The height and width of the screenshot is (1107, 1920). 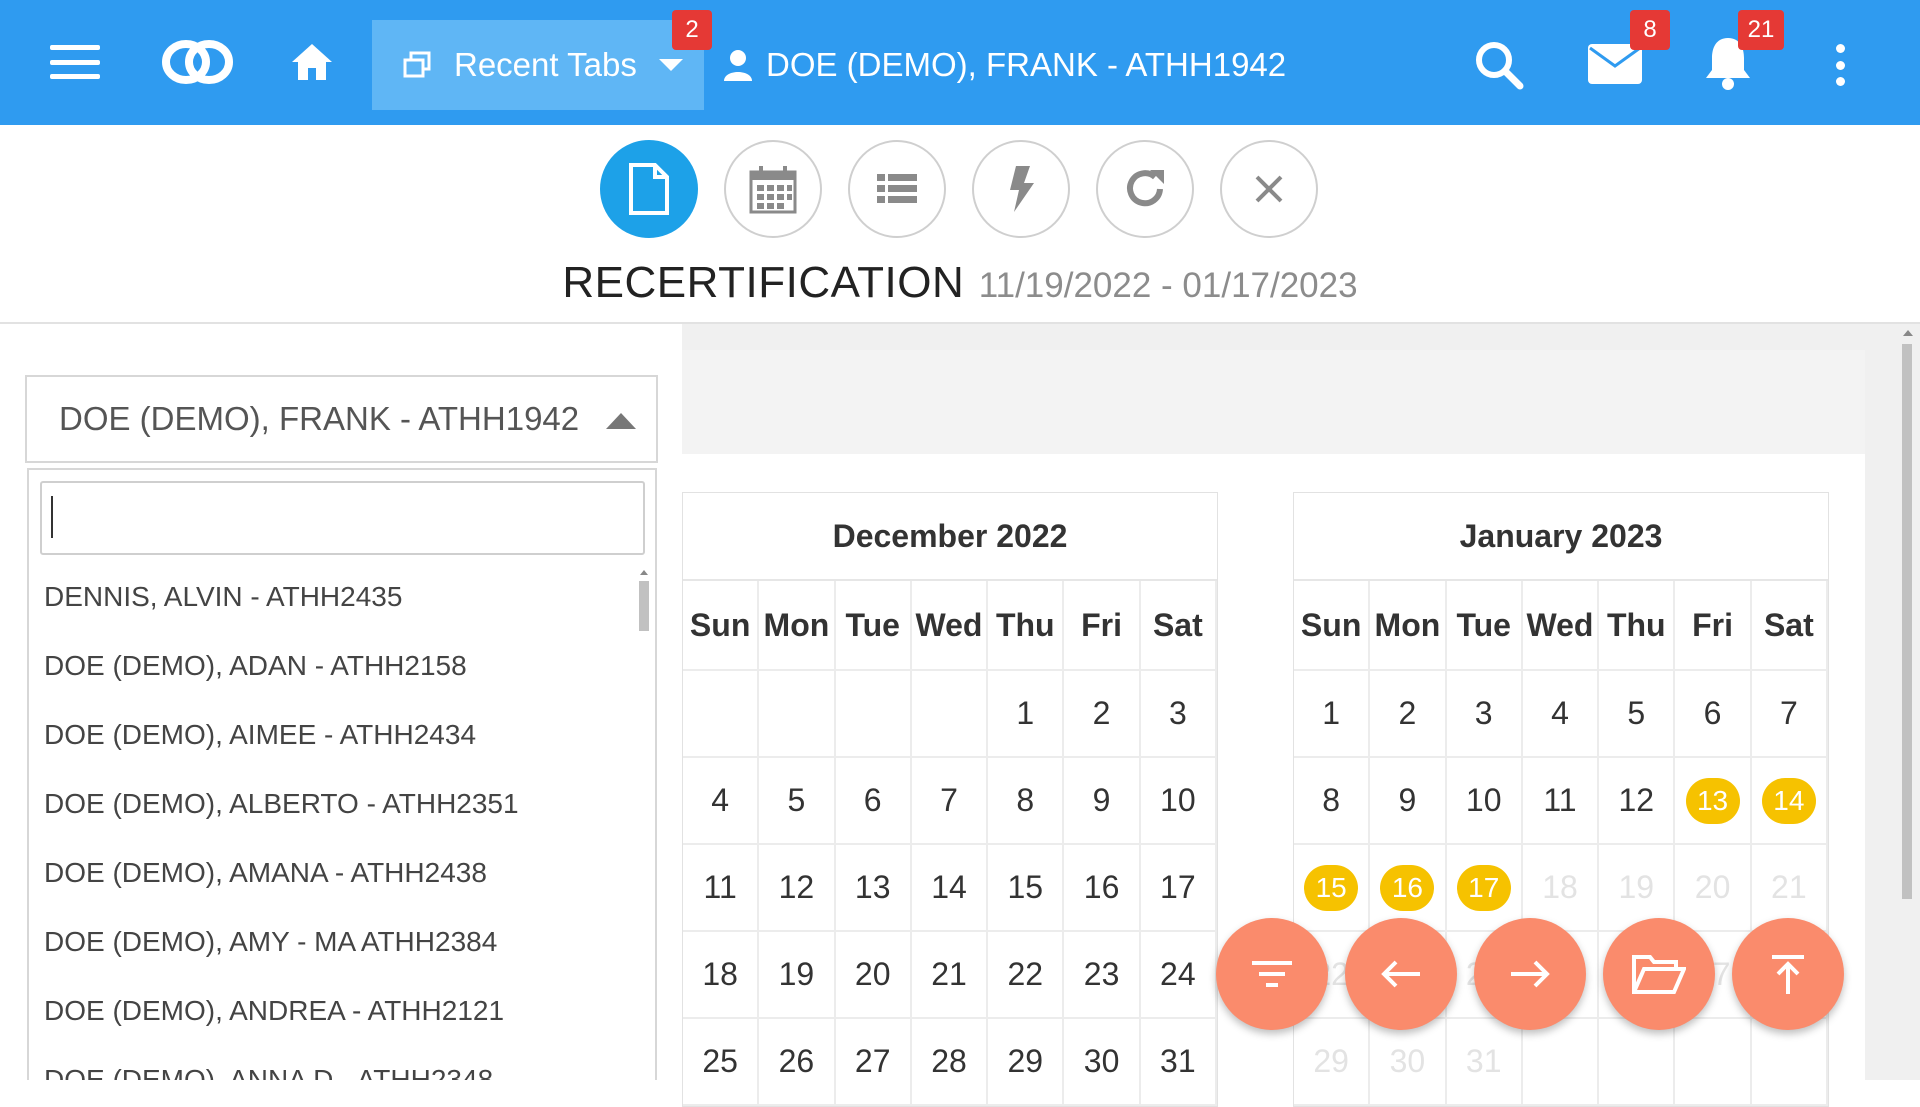 I want to click on visit-day-marker: 13, so click(x=1712, y=800).